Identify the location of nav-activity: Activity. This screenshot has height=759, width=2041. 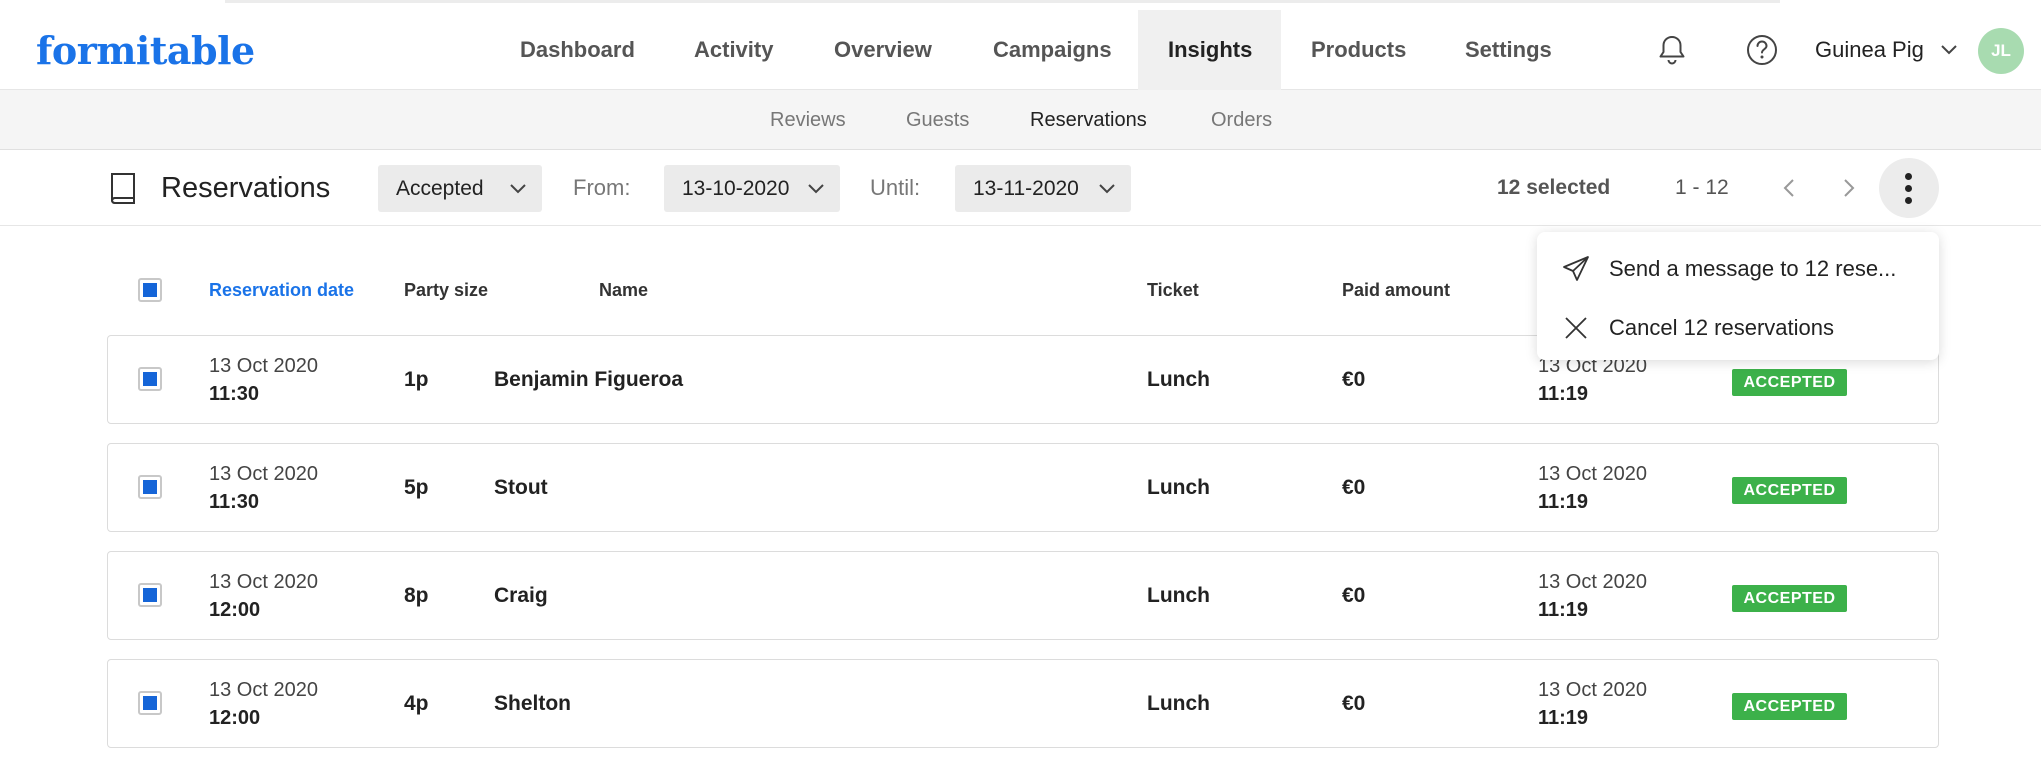
(733, 50).